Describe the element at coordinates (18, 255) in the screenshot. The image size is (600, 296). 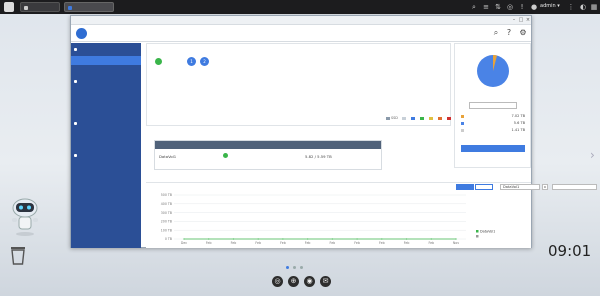
I see `recycle-bin-icon` at that location.